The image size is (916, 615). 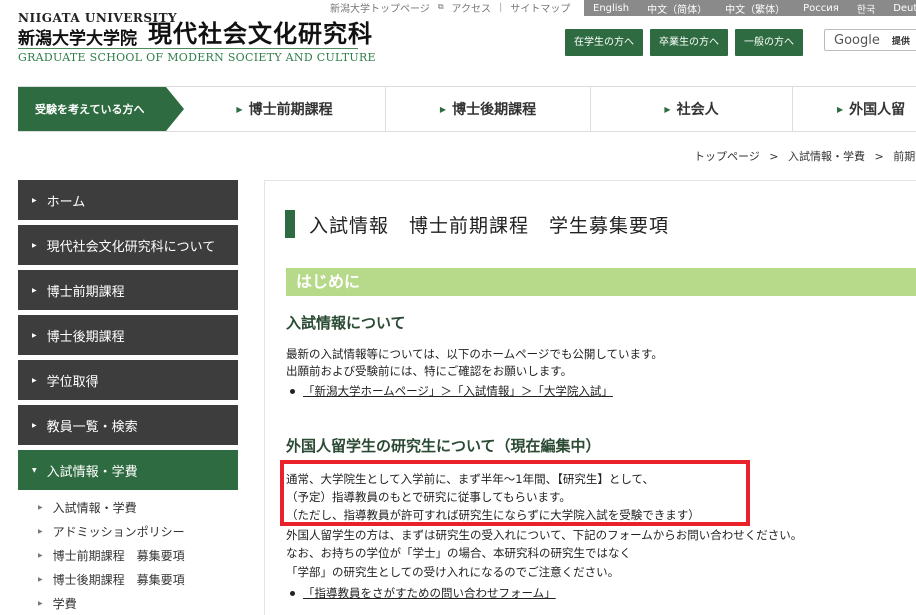 What do you see at coordinates (188, 48) in the screenshot?
I see `logo-divider` at bounding box center [188, 48].